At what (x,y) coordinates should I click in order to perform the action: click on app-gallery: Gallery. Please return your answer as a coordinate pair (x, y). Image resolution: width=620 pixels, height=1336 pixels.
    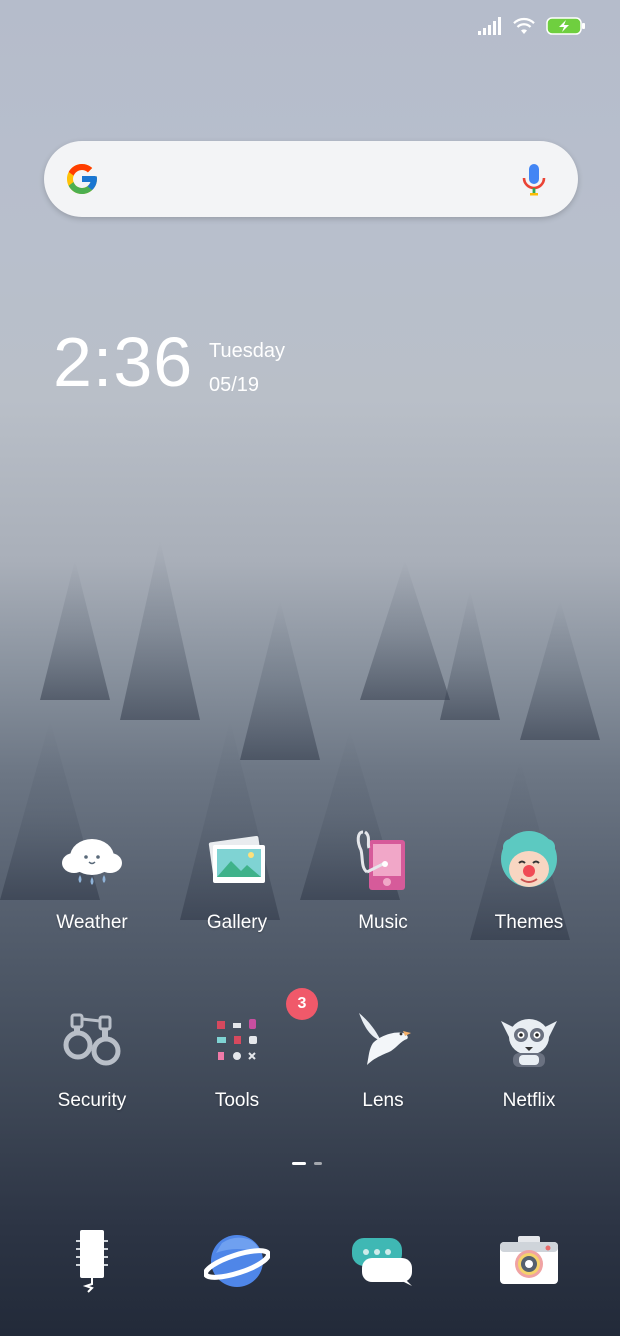
    Looking at the image, I should click on (237, 880).